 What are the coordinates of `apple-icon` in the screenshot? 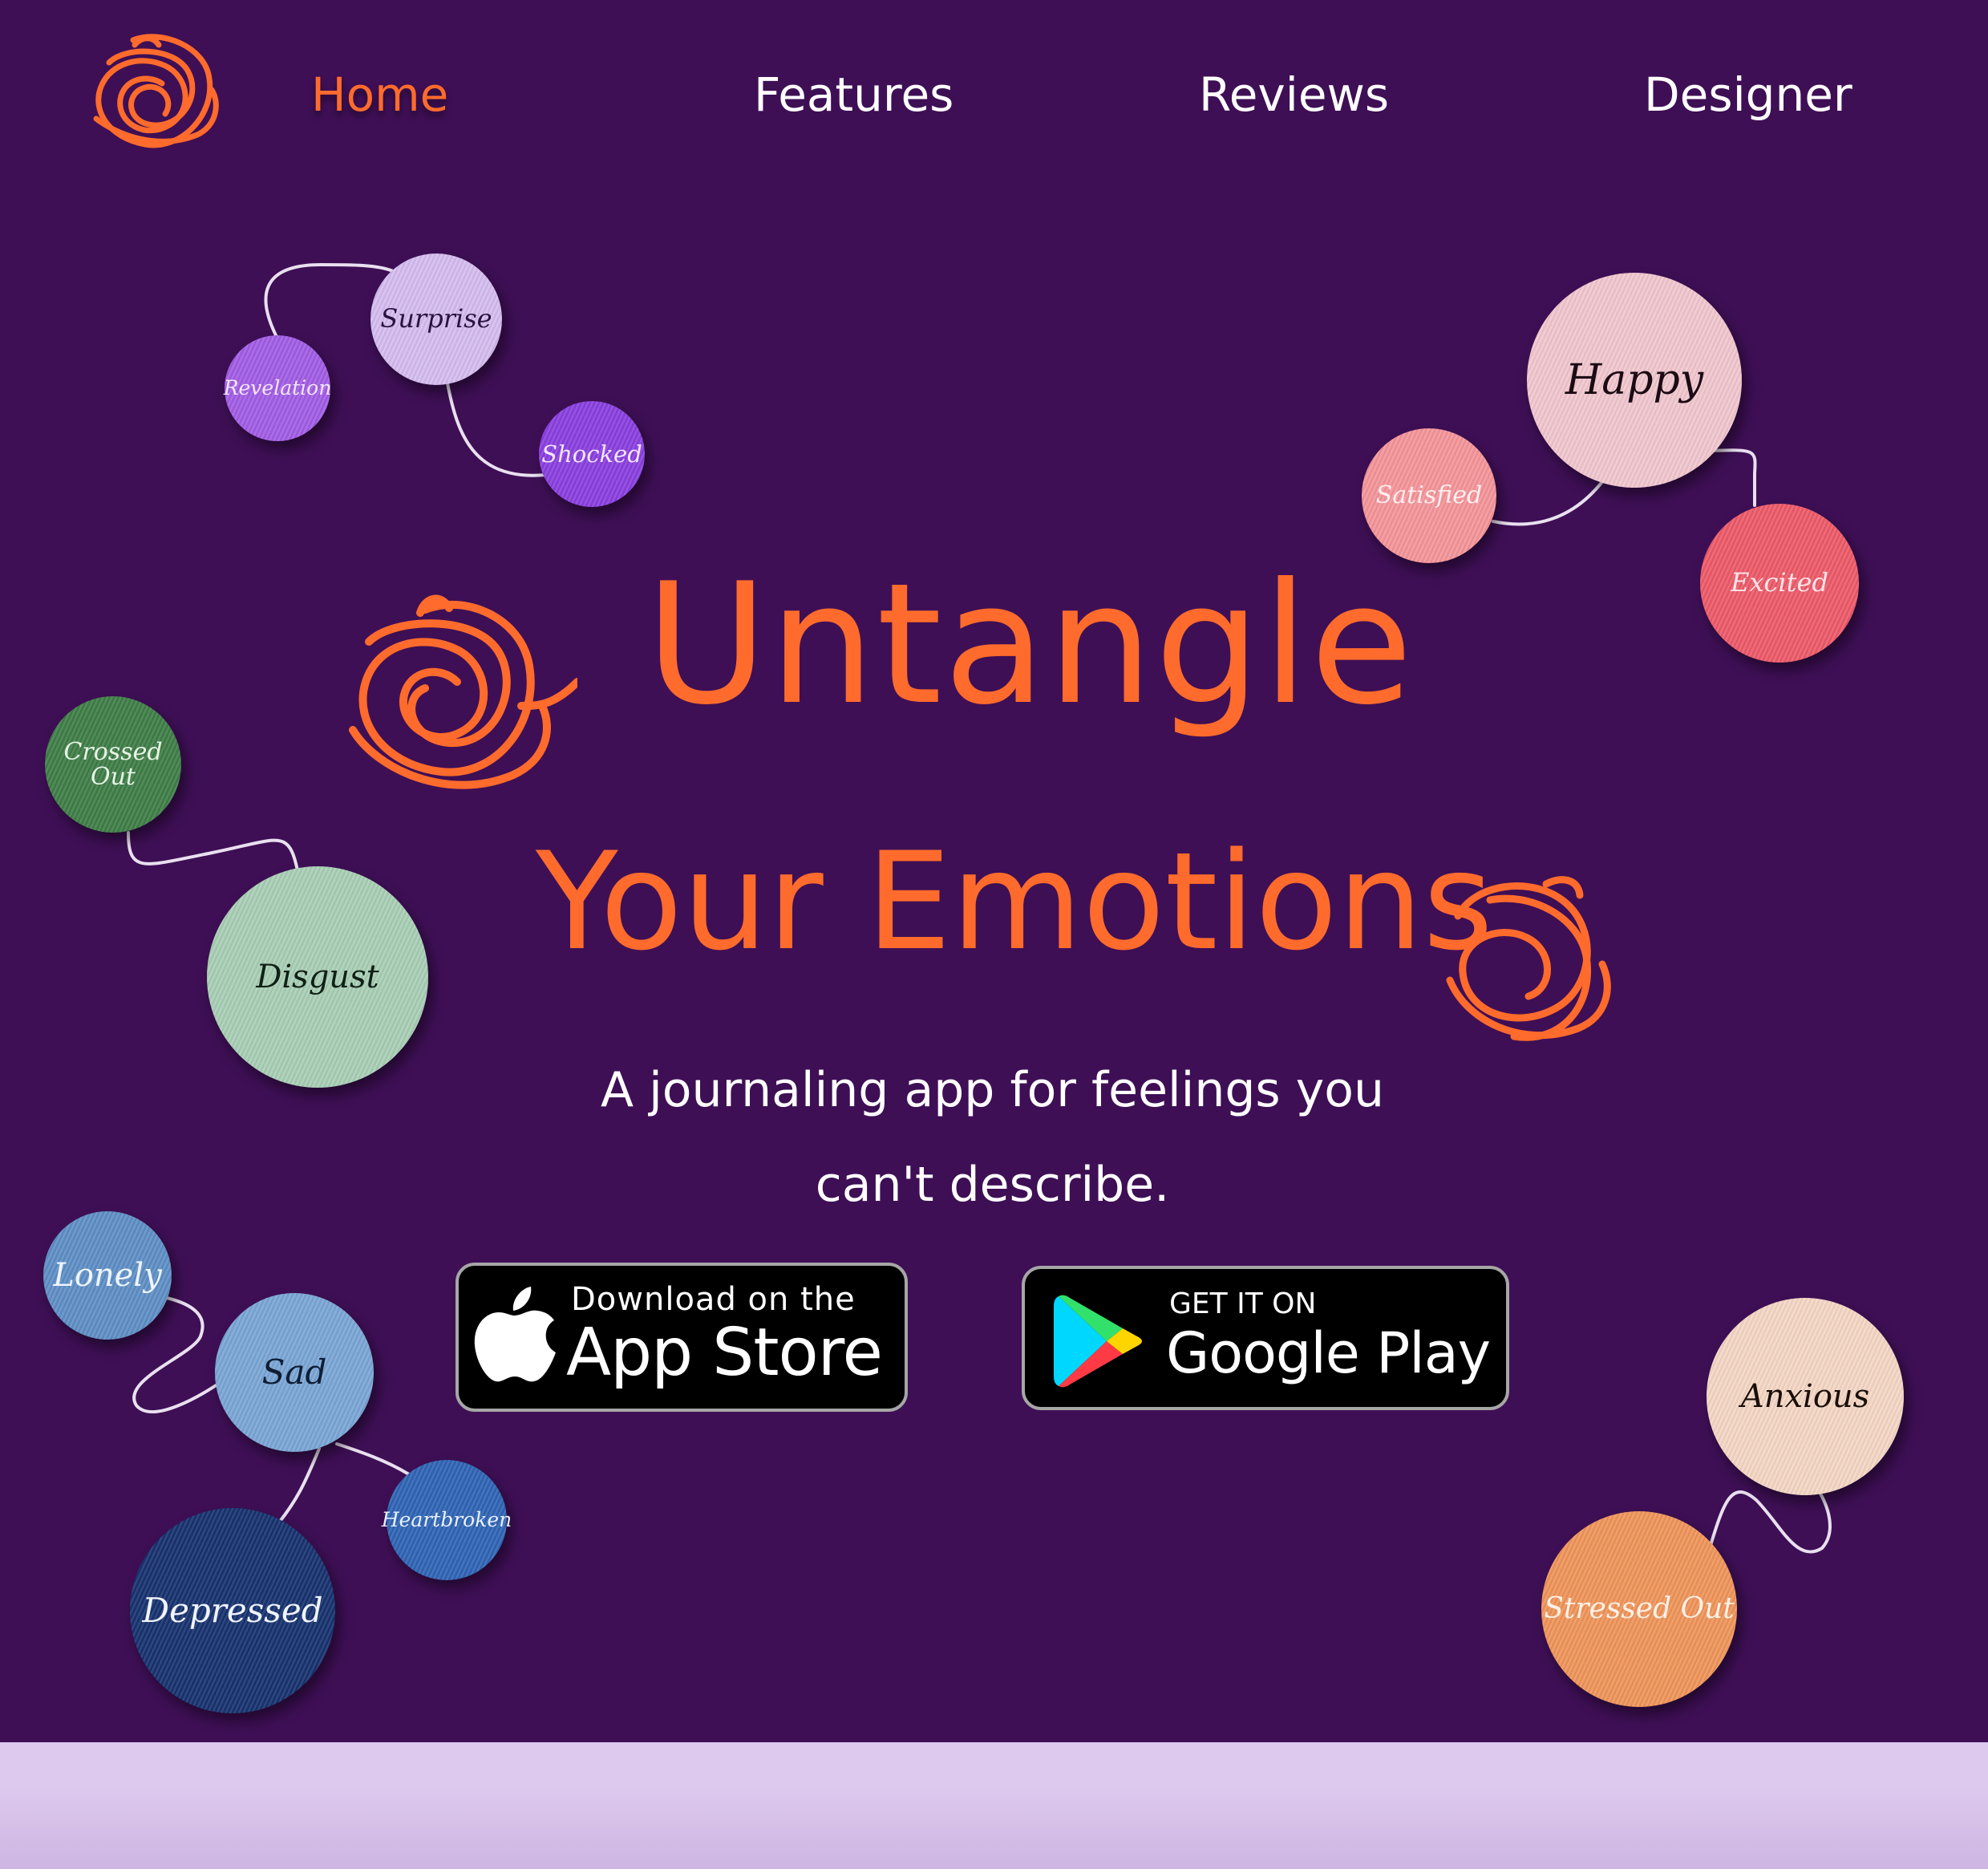 It's located at (515, 1334).